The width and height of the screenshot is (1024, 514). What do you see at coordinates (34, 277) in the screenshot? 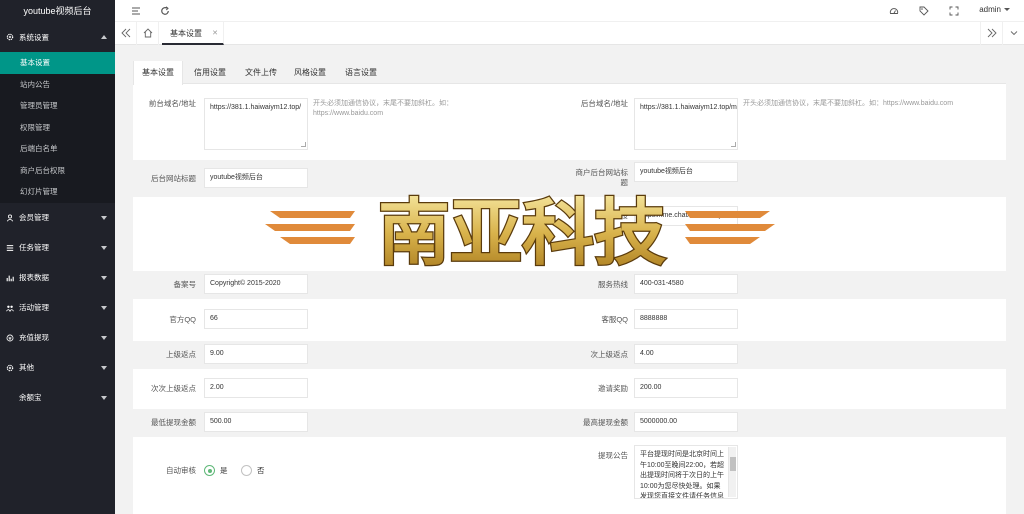
I see `nav-group-label: 报表数据` at bounding box center [34, 277].